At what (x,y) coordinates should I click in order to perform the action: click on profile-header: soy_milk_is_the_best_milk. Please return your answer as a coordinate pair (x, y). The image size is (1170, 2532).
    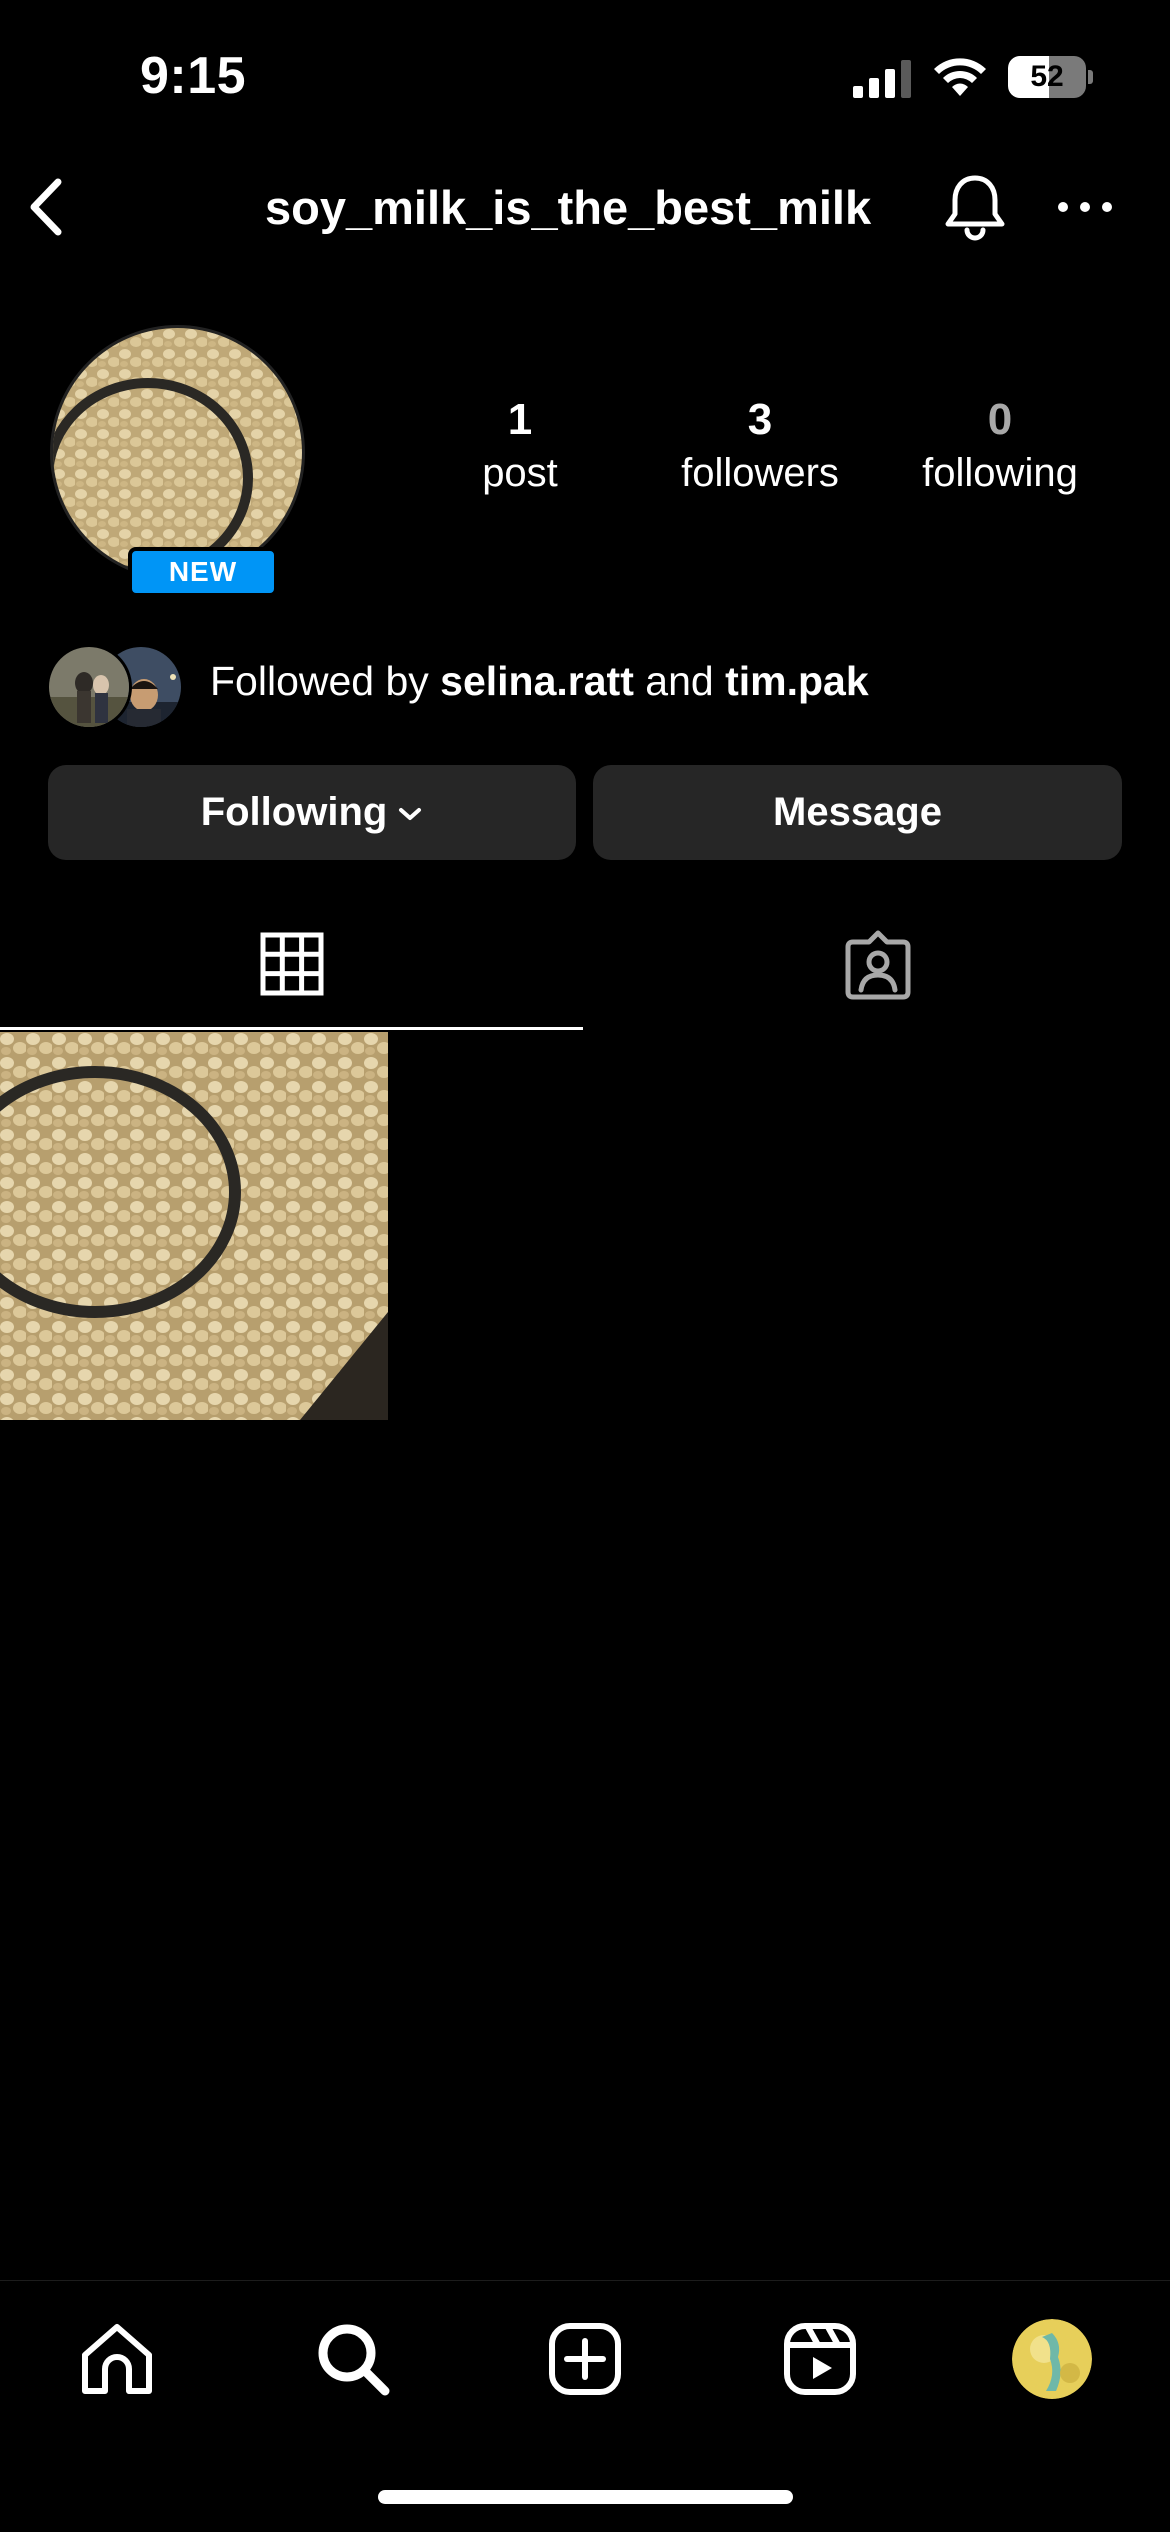
    Looking at the image, I should click on (585, 207).